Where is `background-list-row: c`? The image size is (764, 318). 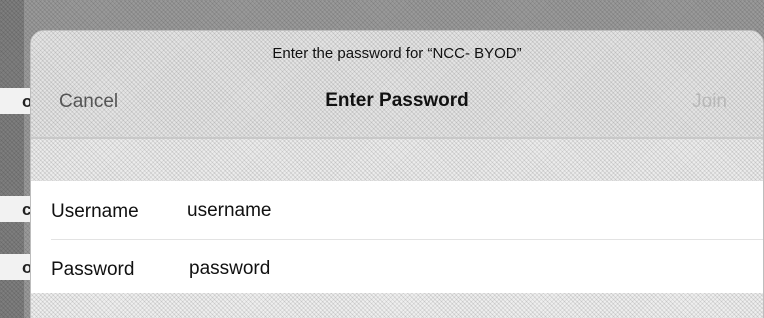 background-list-row: c is located at coordinates (15, 209).